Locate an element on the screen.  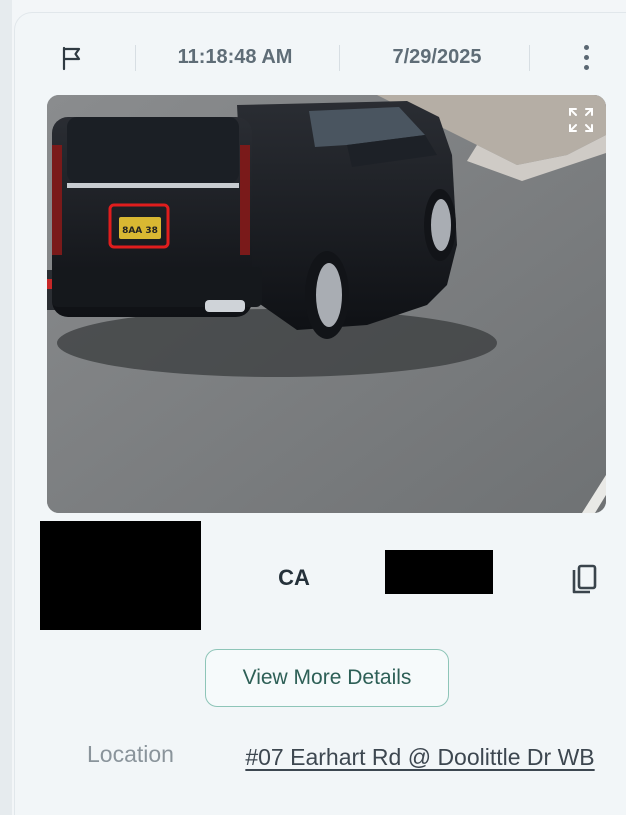
left-panel-edge is located at coordinates (6, 407).